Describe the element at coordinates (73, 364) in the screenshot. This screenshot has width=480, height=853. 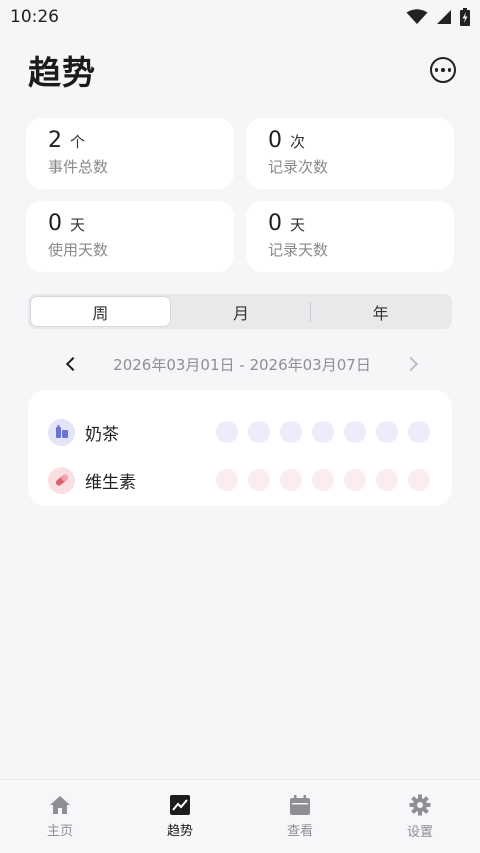
I see `chevron-left-icon` at that location.